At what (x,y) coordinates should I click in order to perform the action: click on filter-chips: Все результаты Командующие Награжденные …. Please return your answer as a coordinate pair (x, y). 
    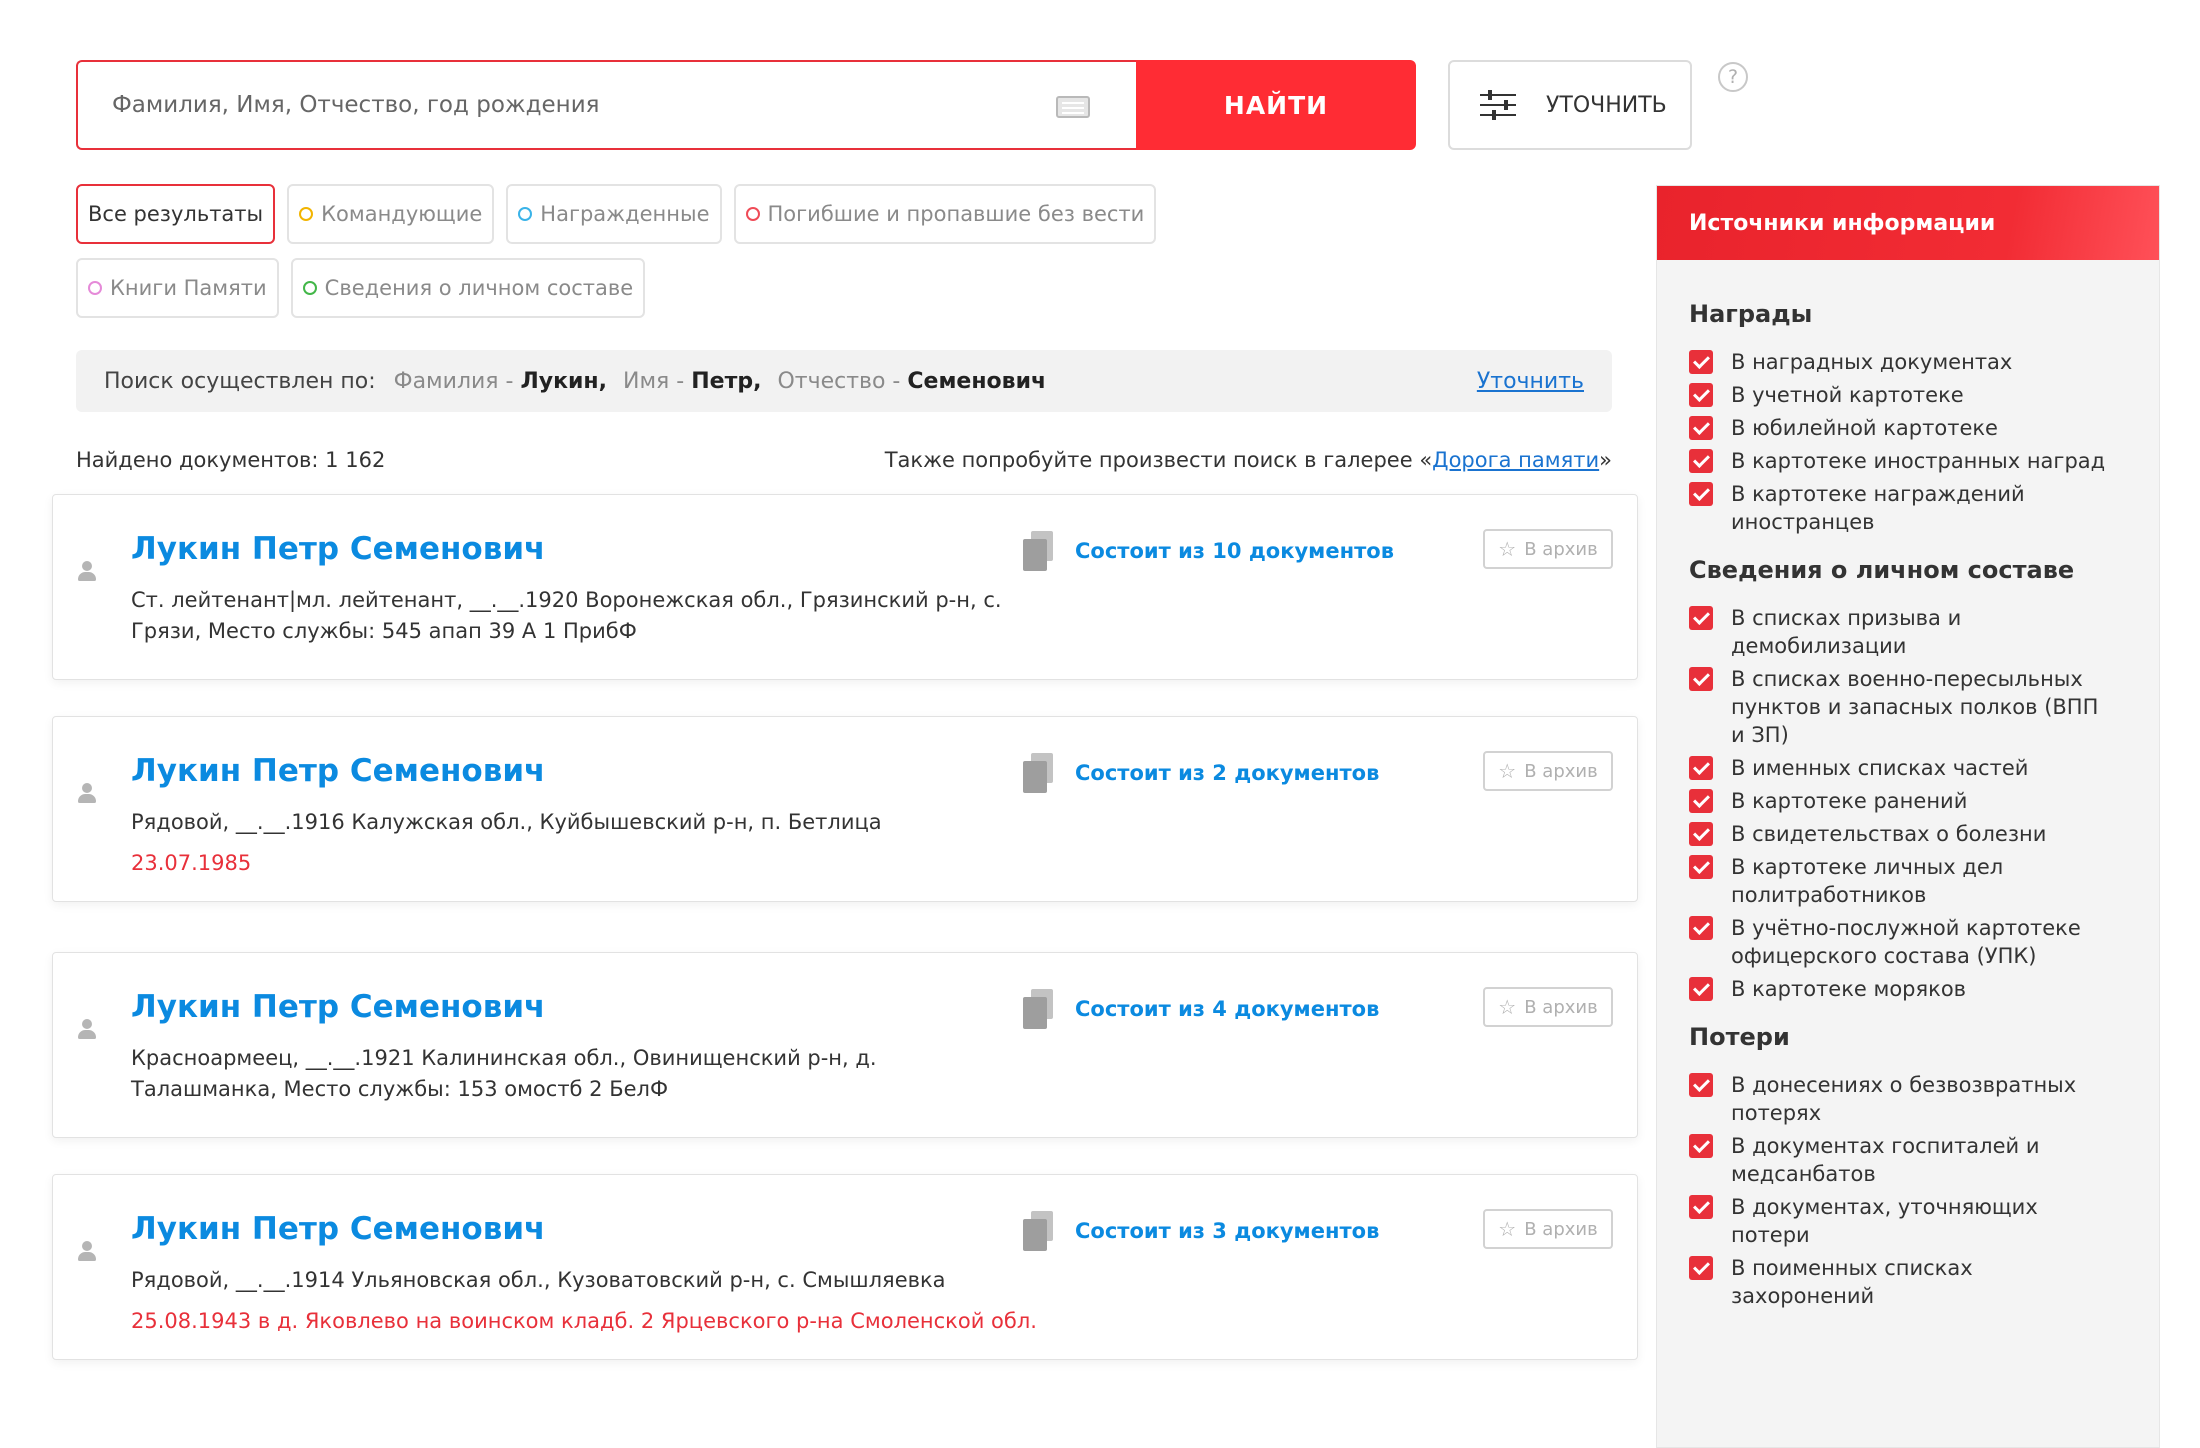
    Looking at the image, I should click on (696, 251).